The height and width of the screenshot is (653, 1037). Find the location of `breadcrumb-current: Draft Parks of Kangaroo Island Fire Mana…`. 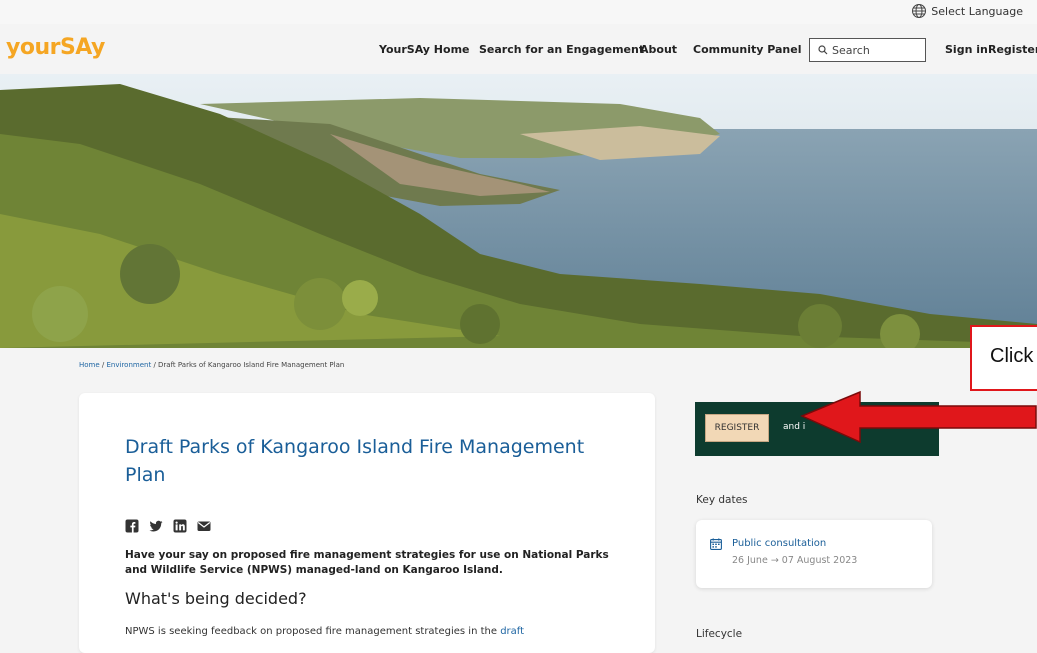

breadcrumb-current: Draft Parks of Kangaroo Island Fire Mana… is located at coordinates (251, 365).